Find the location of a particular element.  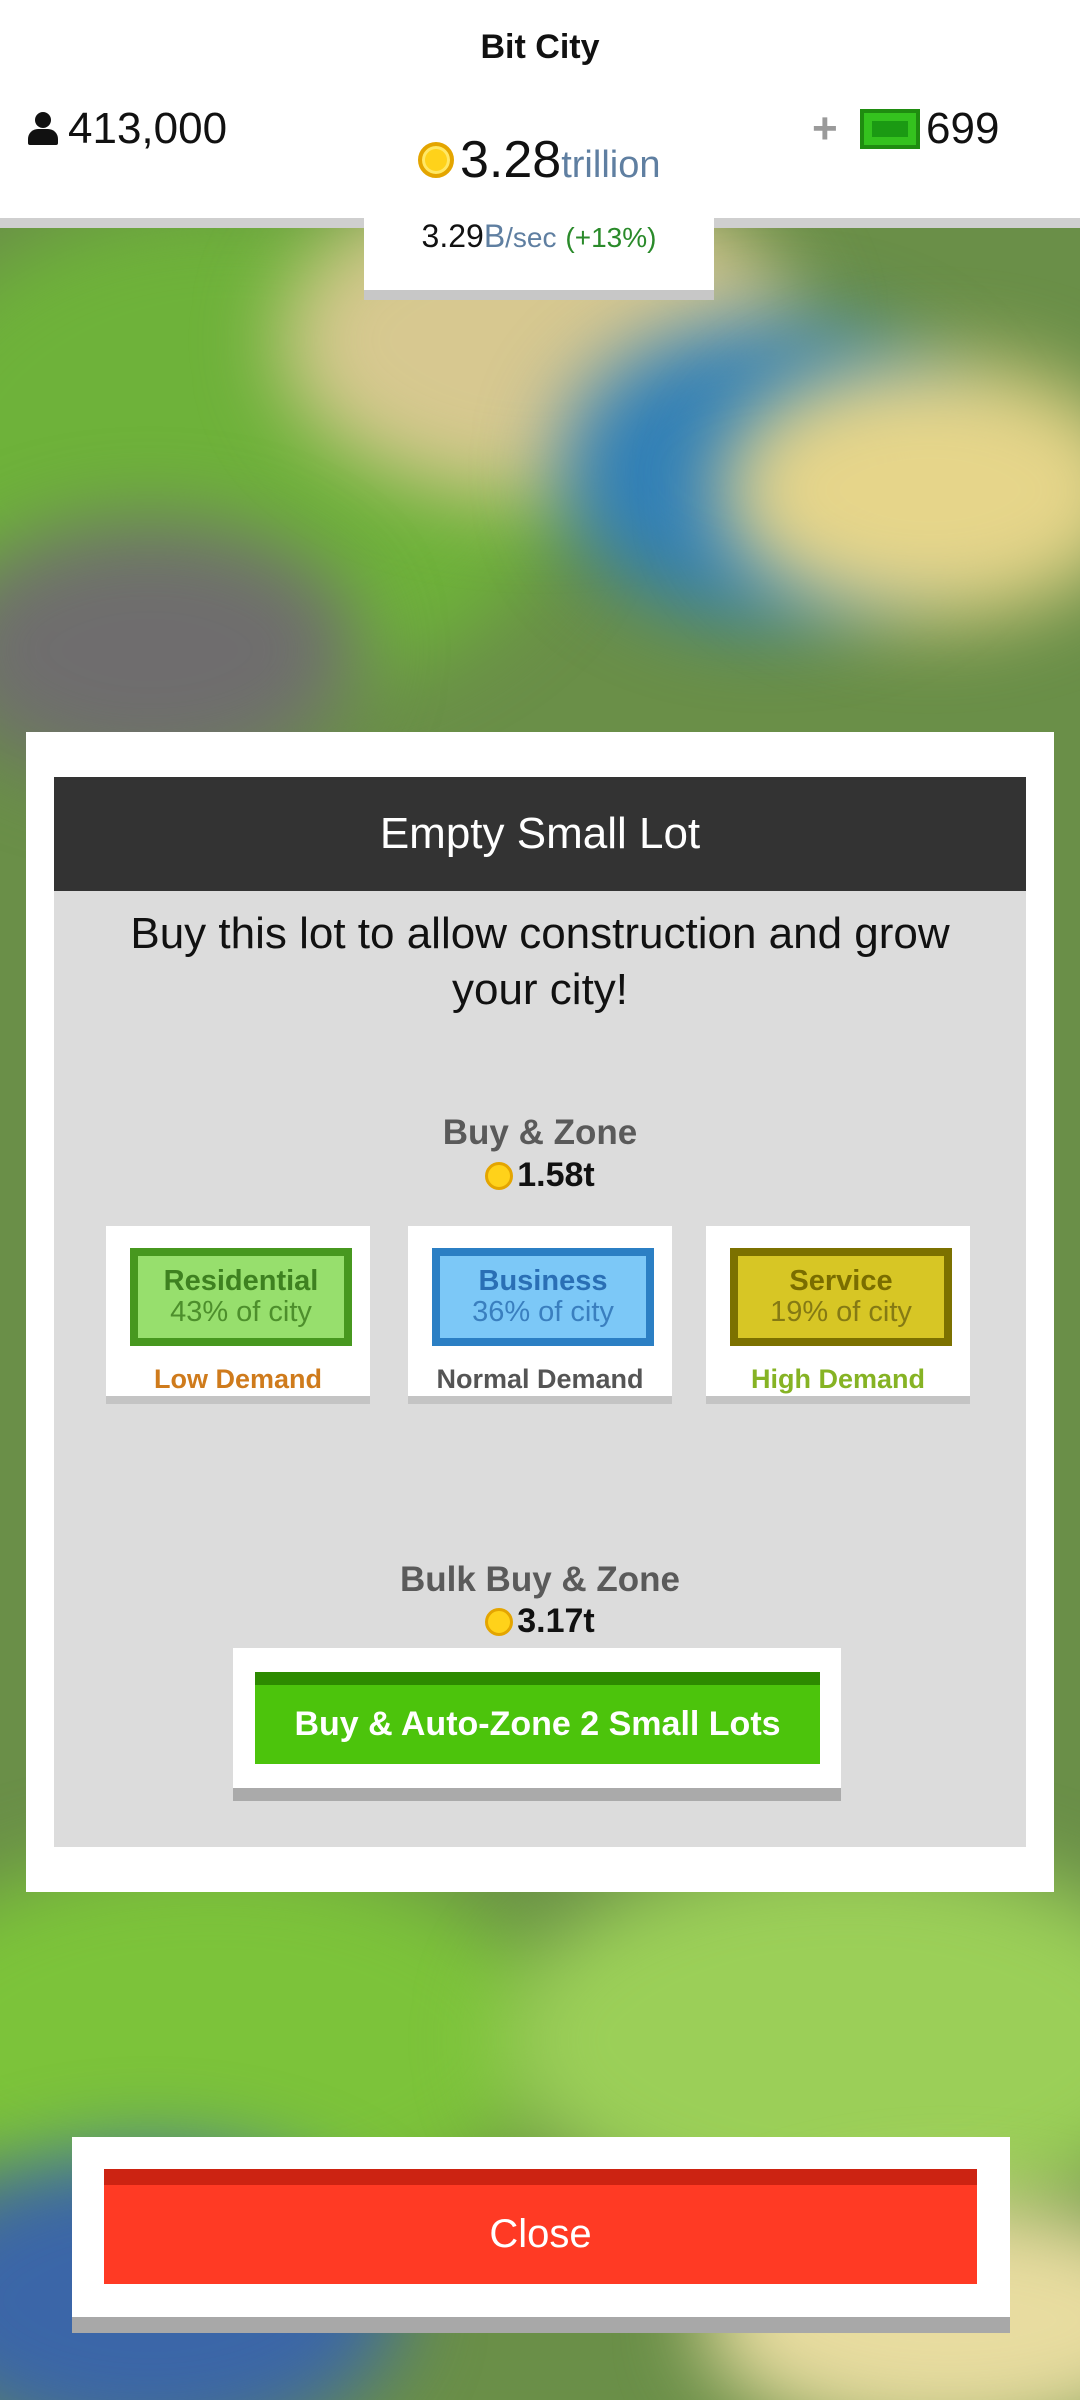

money-unit: trillion is located at coordinates (611, 164).